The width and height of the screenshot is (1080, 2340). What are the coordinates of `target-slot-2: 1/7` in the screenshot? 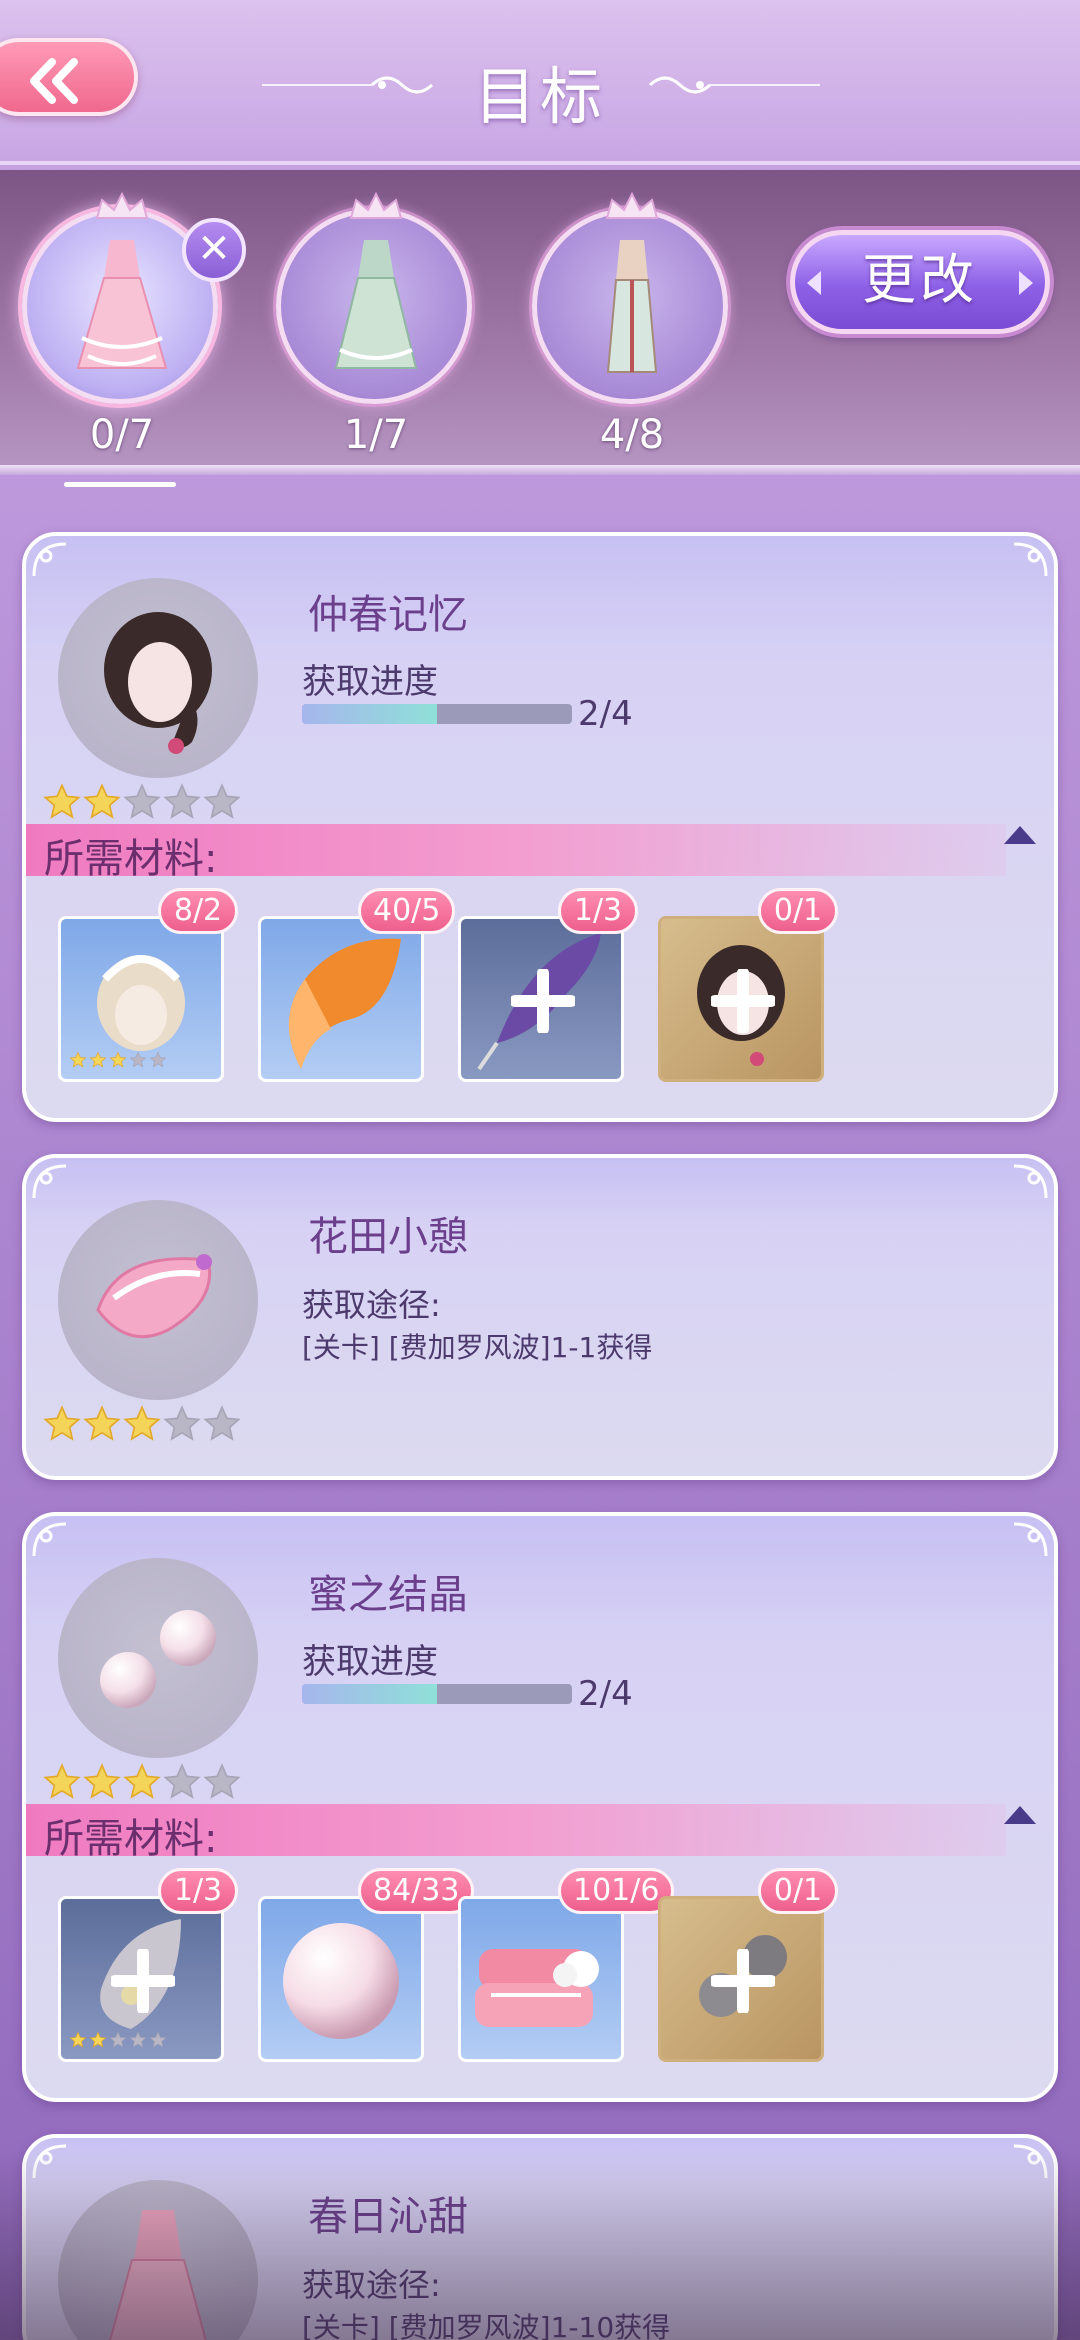 It's located at (376, 325).